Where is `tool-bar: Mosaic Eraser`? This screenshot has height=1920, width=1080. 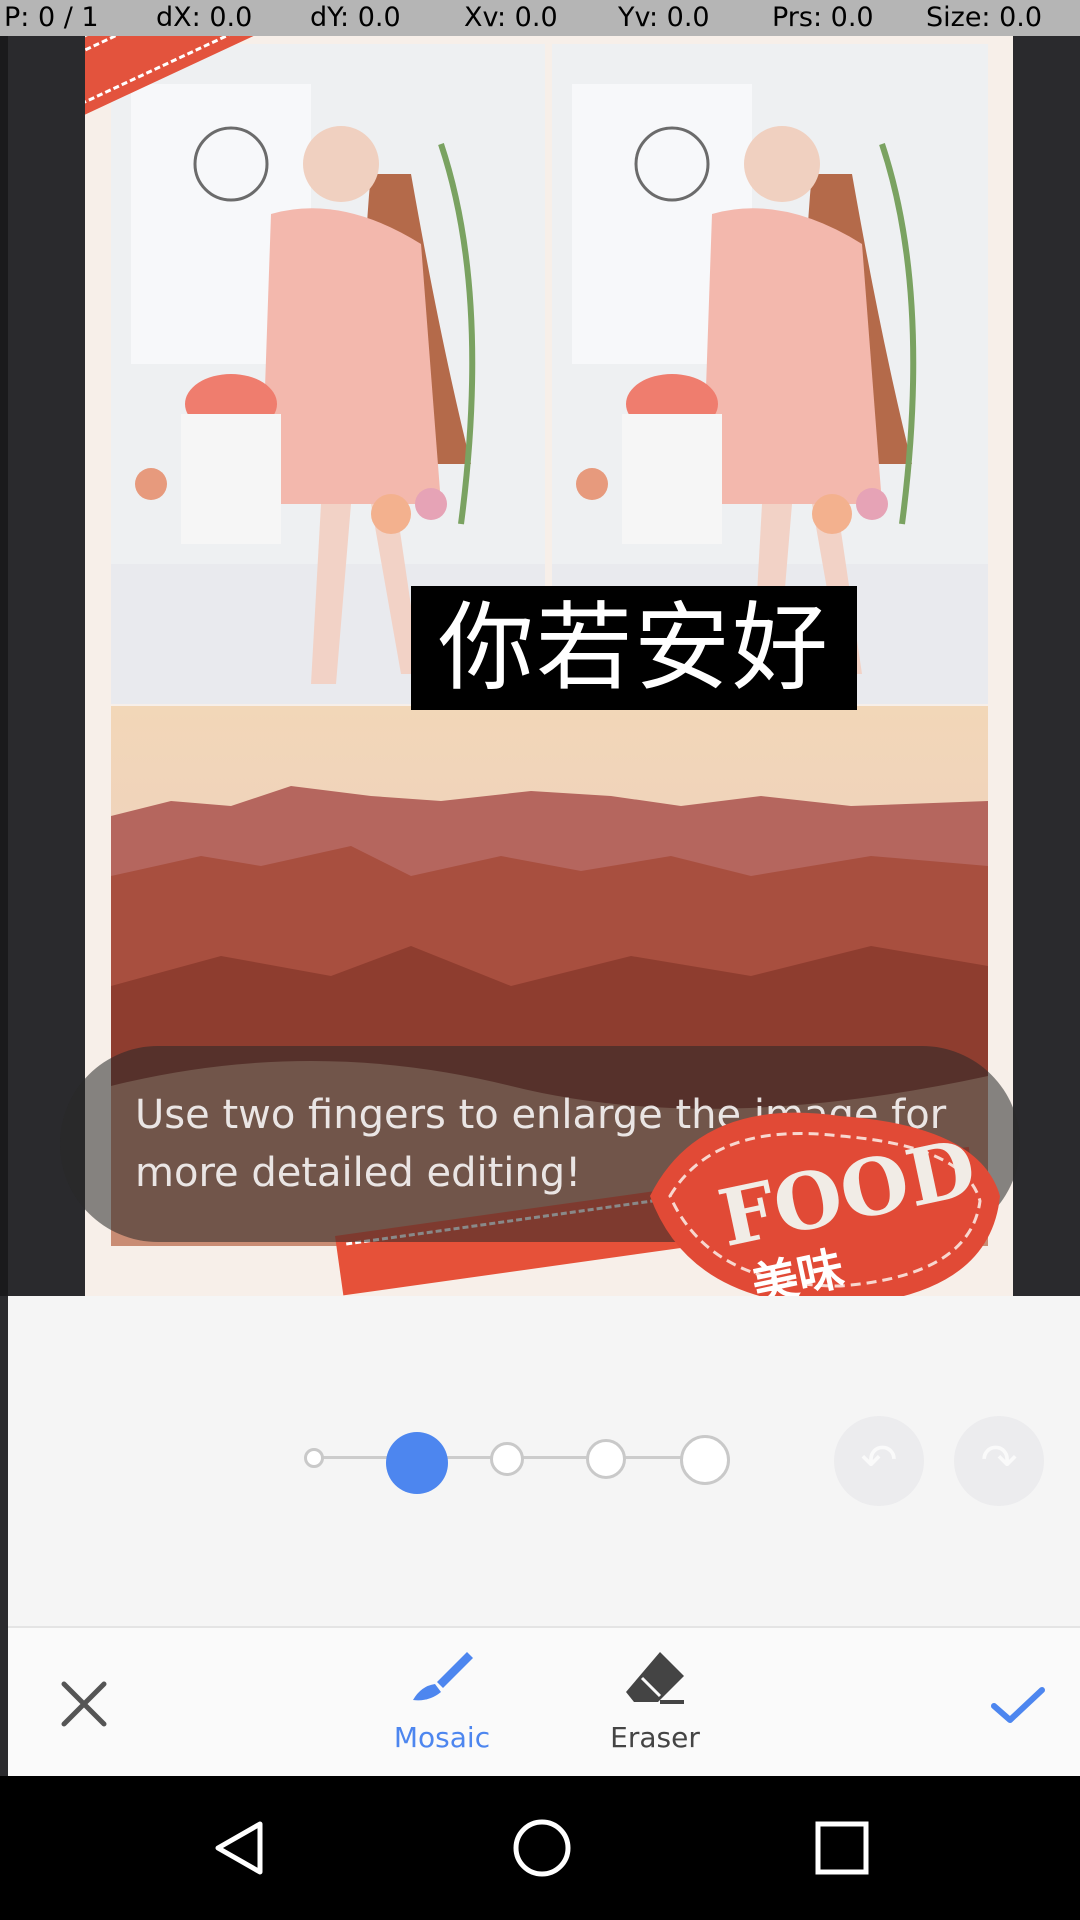 tool-bar: Mosaic Eraser is located at coordinates (544, 1702).